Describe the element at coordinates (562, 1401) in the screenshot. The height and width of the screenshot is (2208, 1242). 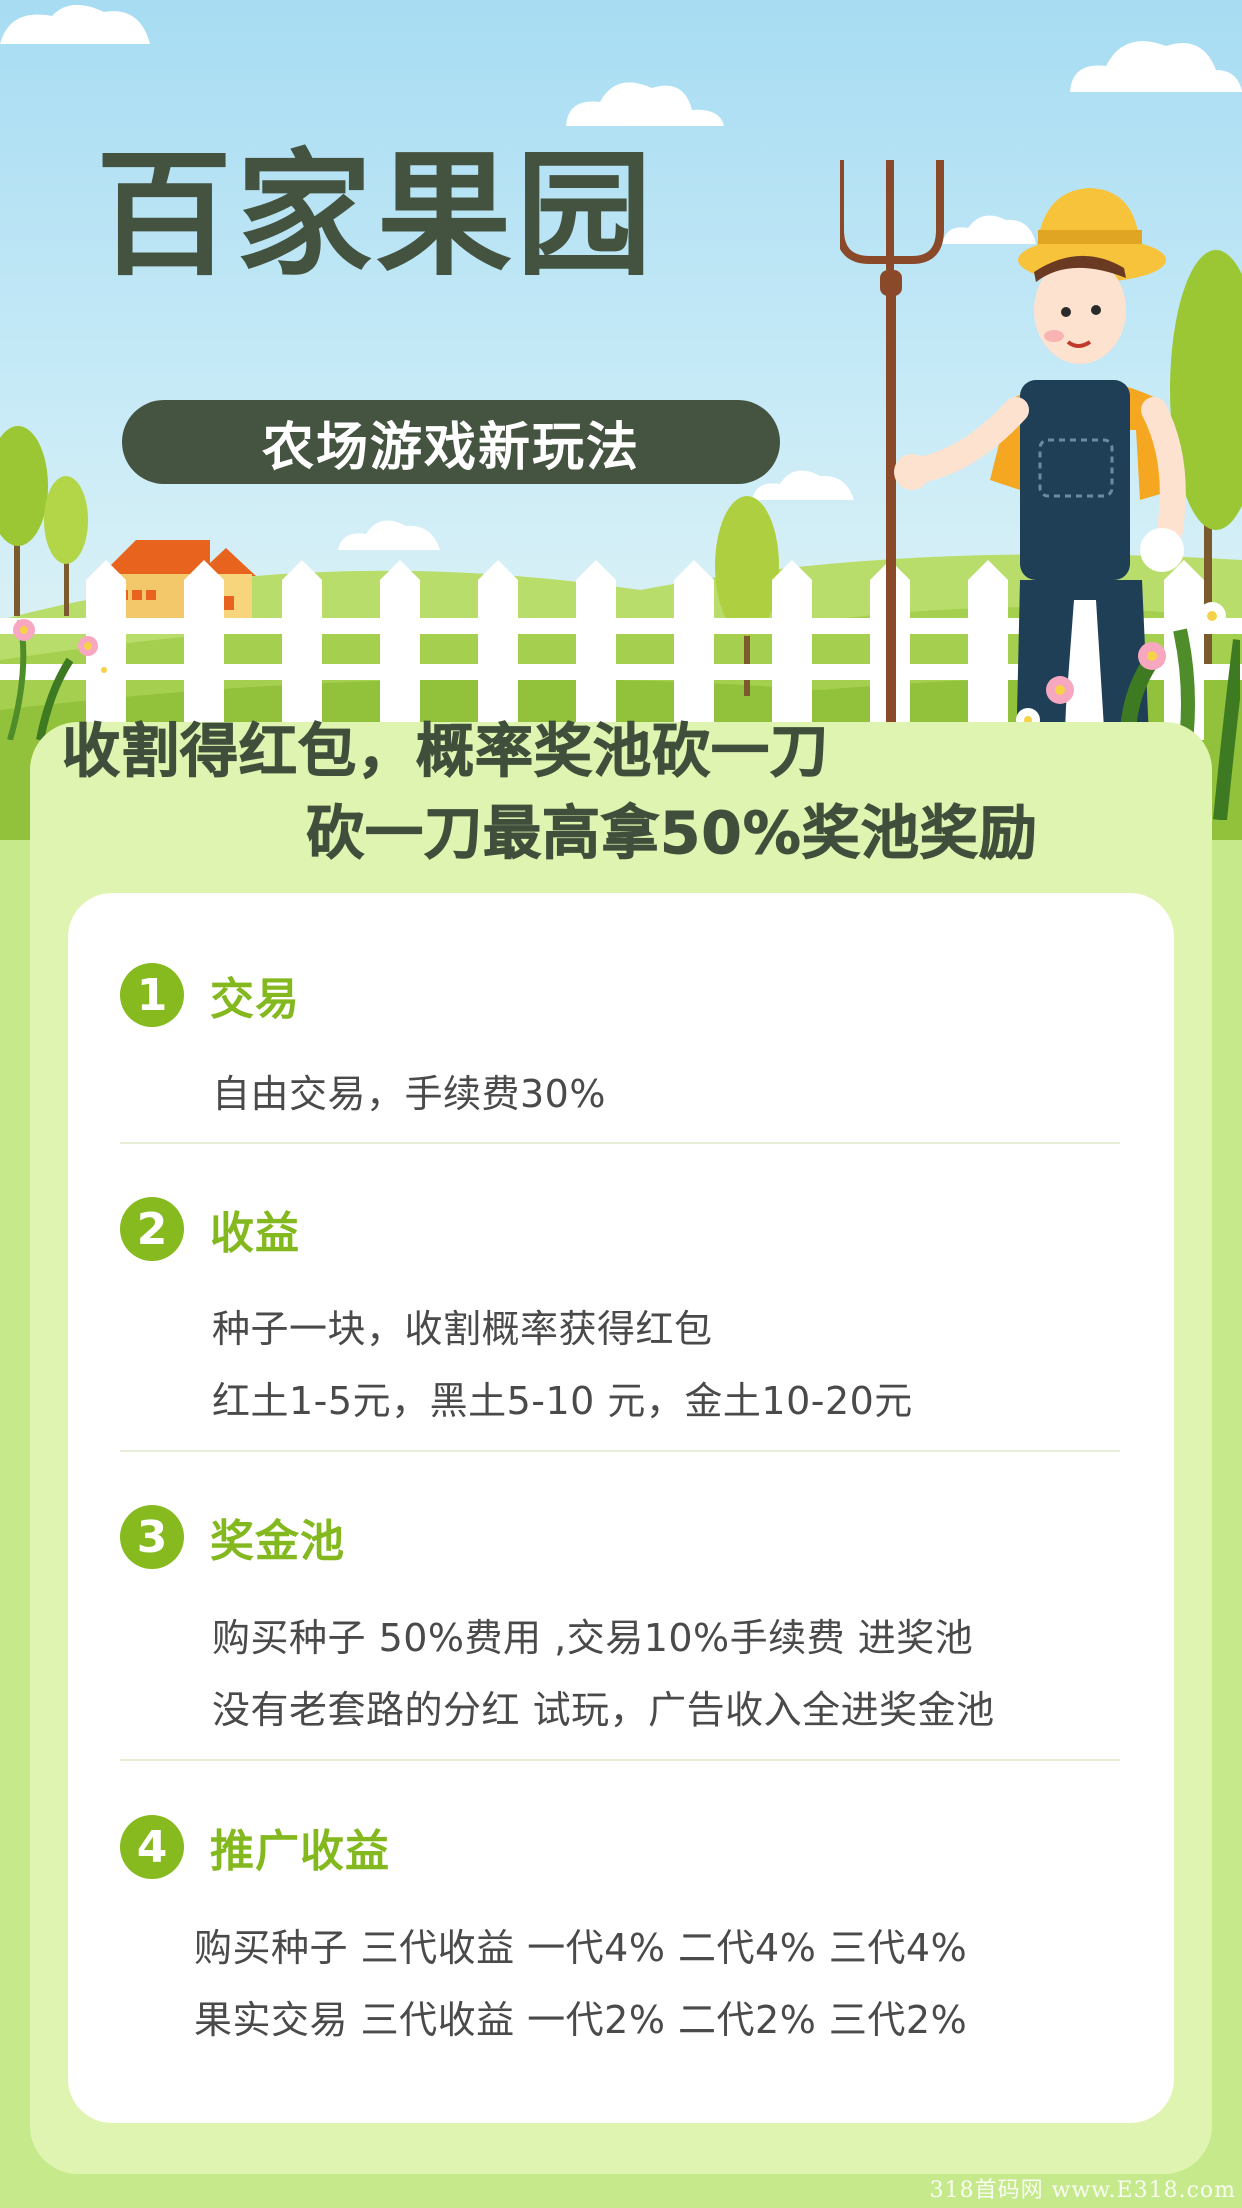
I see `section-line: 红土1-5元，黑土5-10 元，金土10-20元` at that location.